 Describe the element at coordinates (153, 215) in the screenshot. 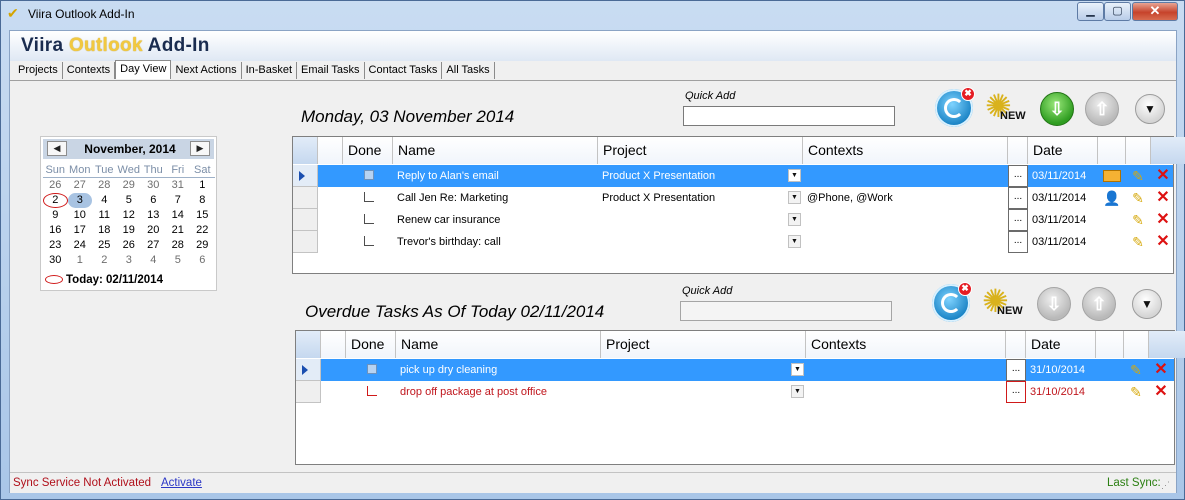

I see `calendar-day: 13` at that location.